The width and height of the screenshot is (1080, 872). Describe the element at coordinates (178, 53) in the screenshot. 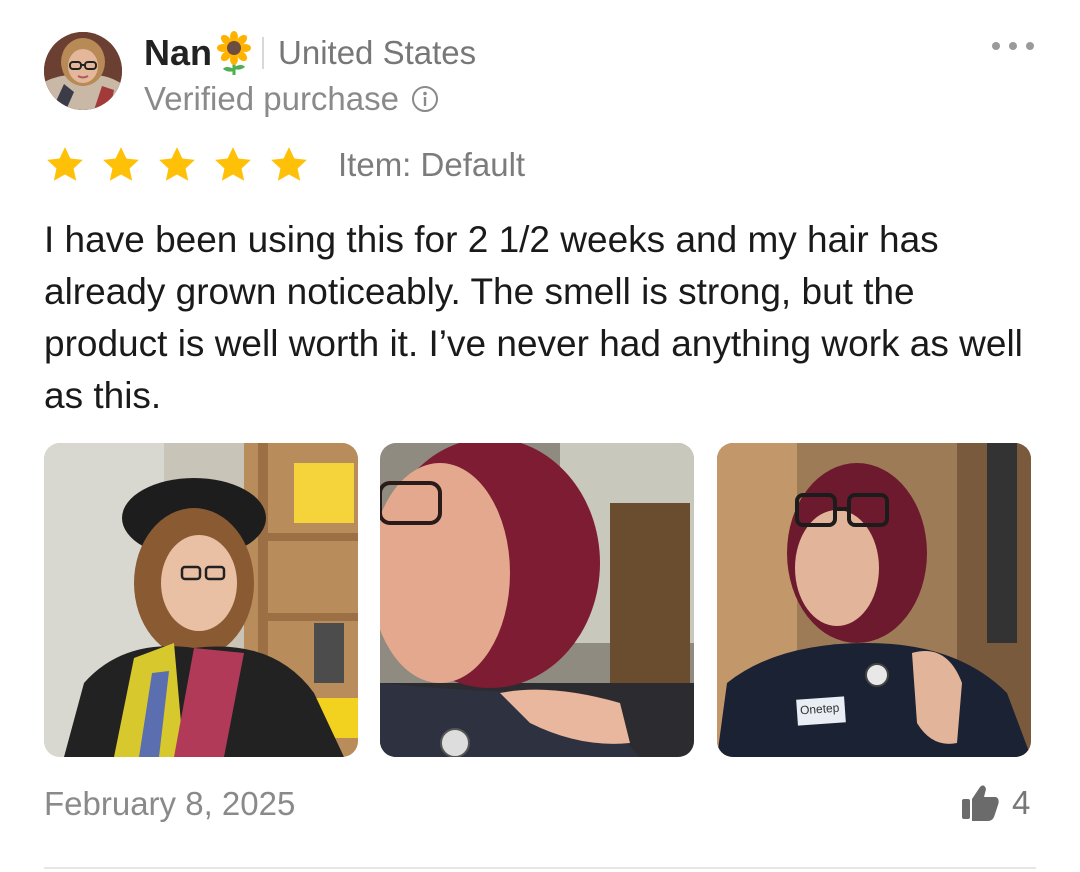

I see `reviewer-name: Nan` at that location.